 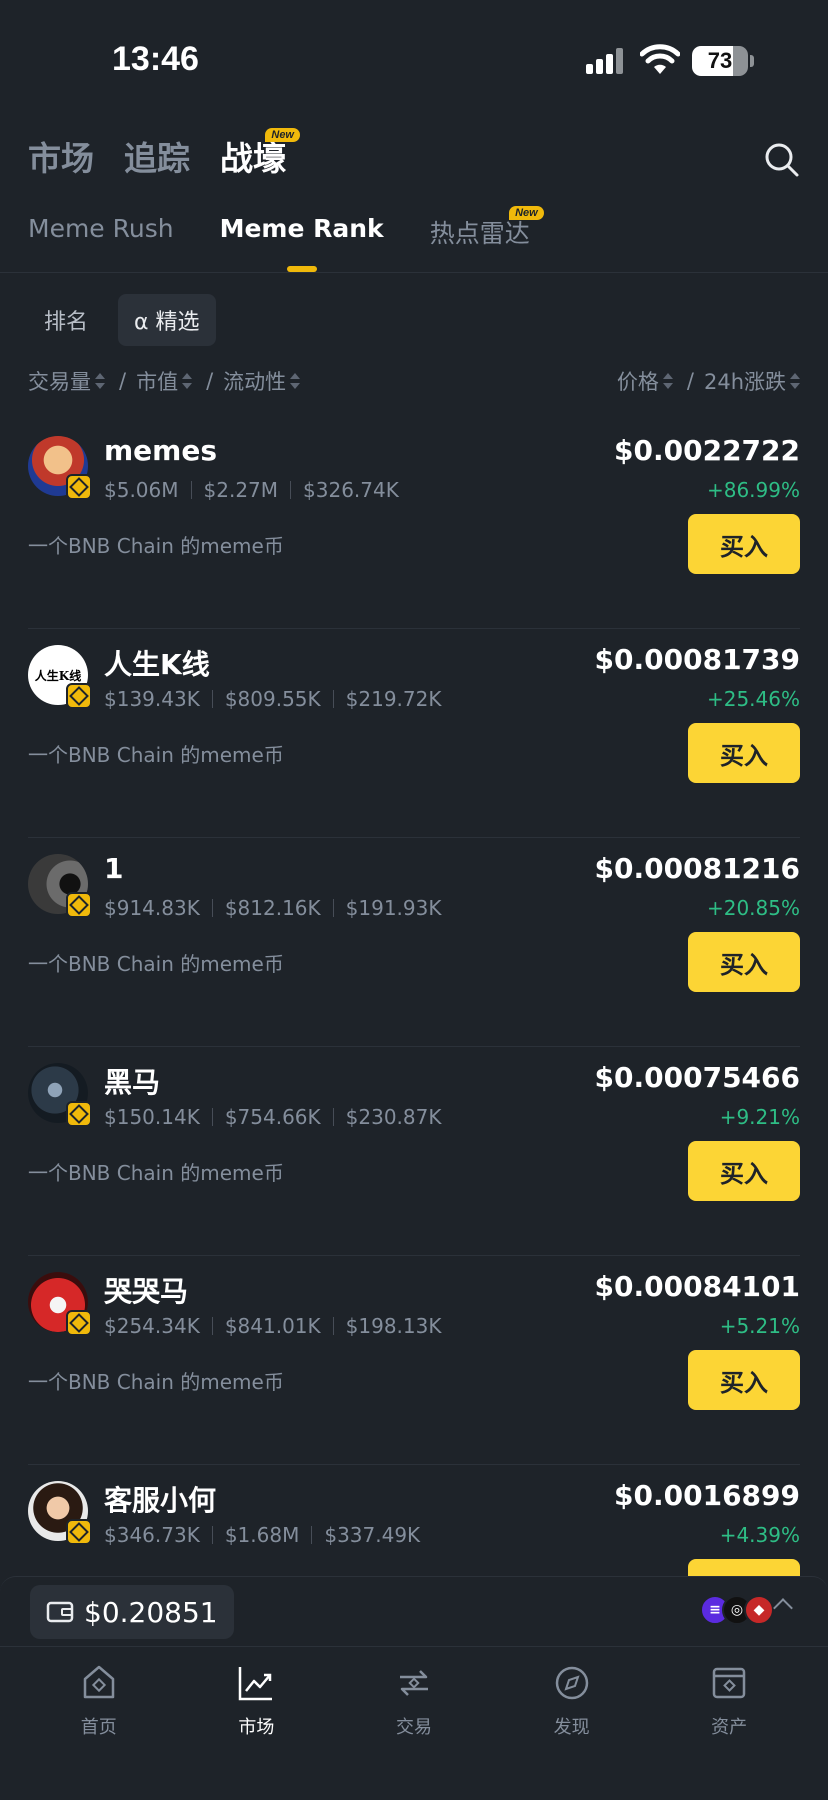 I want to click on status-bar: 13:46 73, so click(x=414, y=60).